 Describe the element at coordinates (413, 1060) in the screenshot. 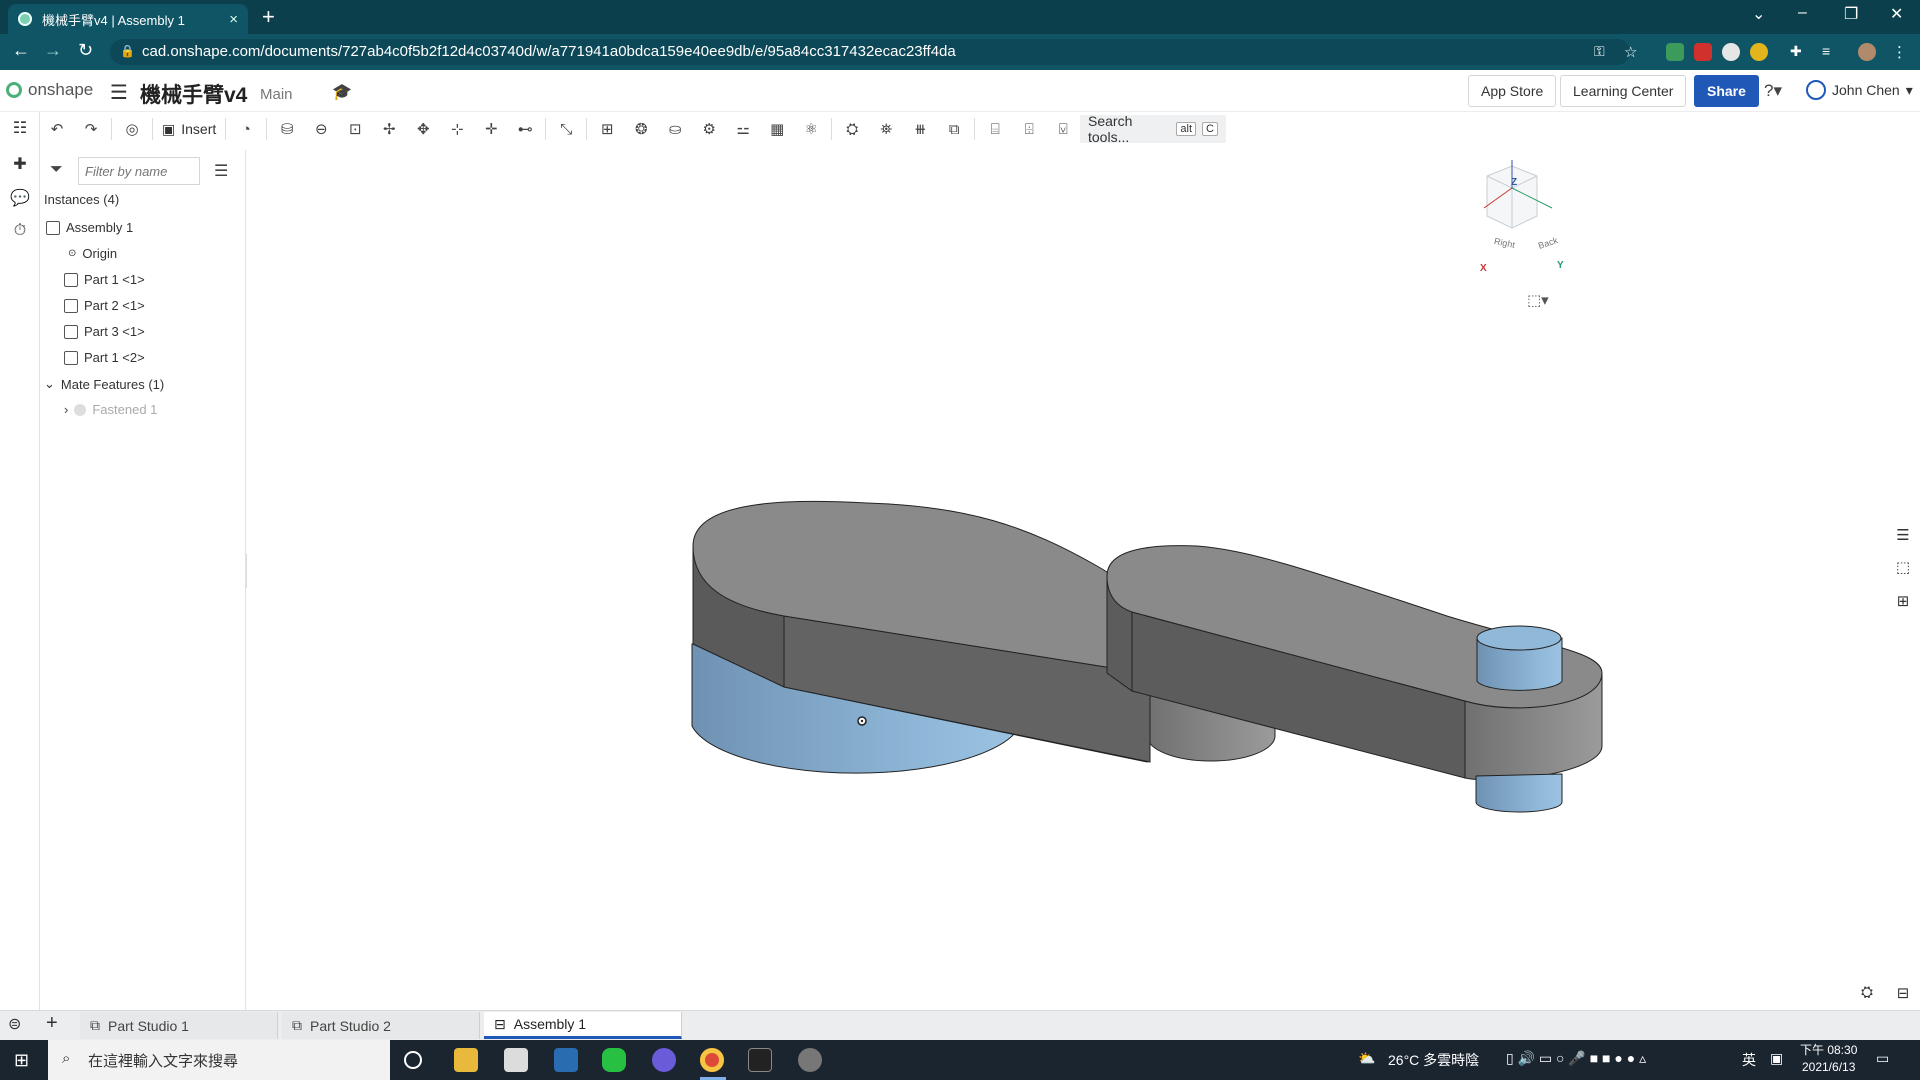

I see `cortana-icon` at that location.